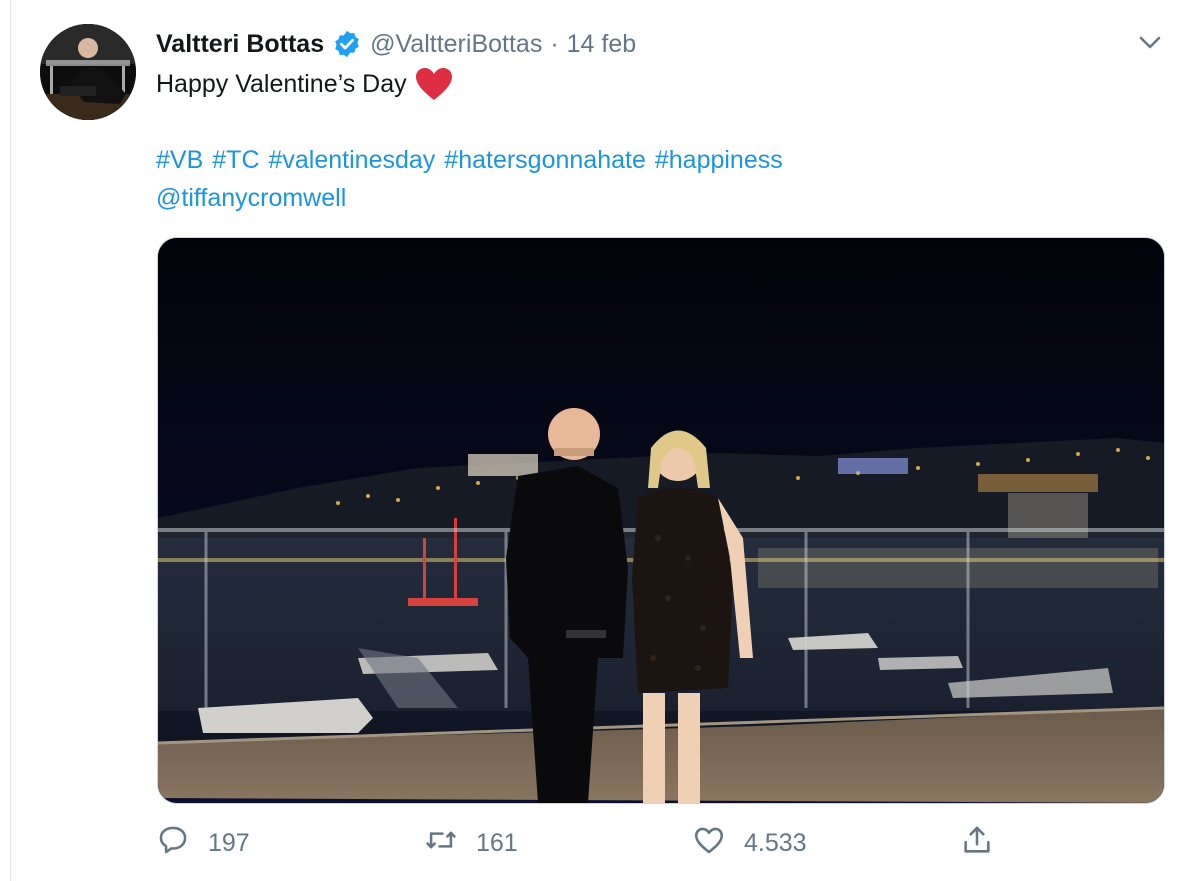 The height and width of the screenshot is (881, 1200). What do you see at coordinates (235, 160) in the screenshot?
I see `hashtag-link: #TC` at bounding box center [235, 160].